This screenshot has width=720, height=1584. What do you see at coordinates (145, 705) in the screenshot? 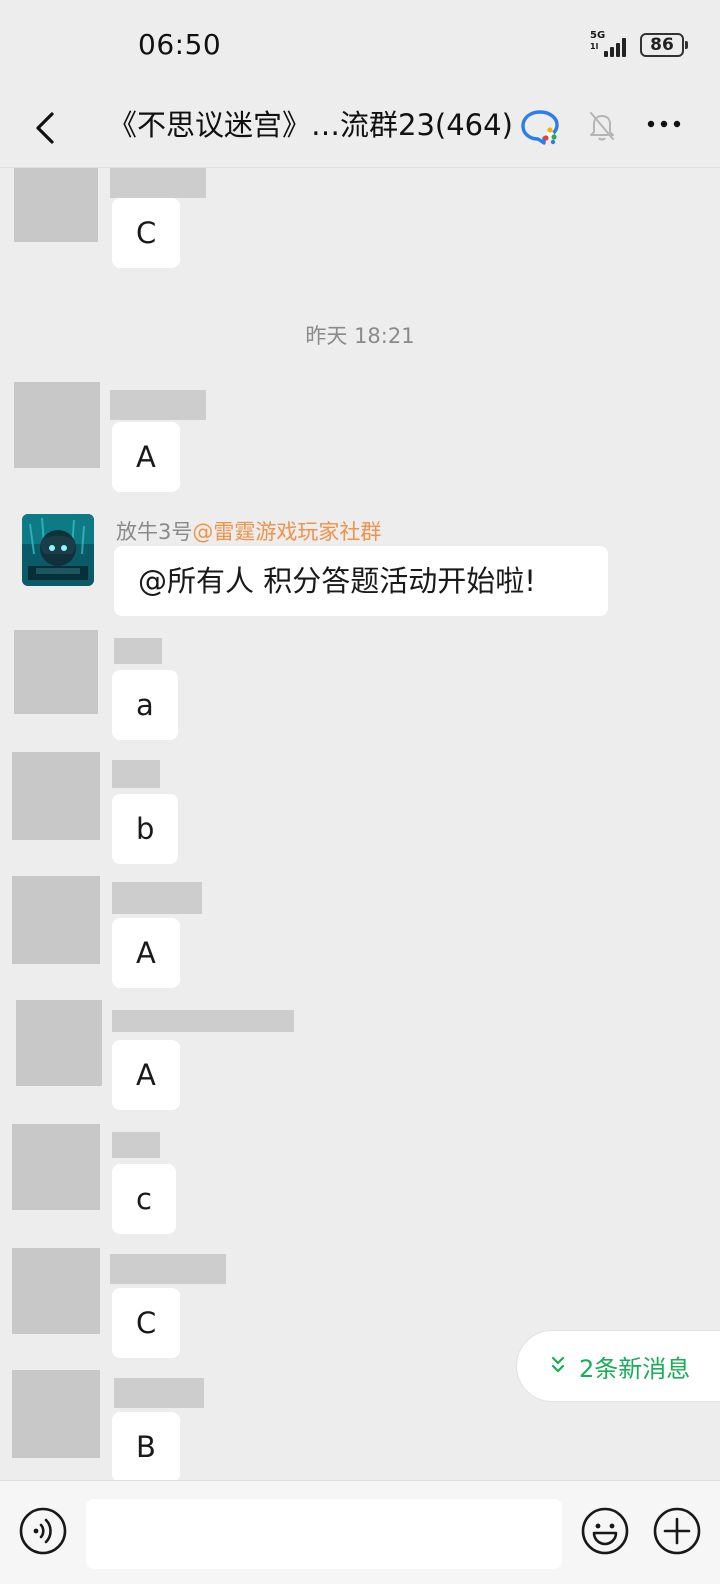
I see `message-bubble: a` at bounding box center [145, 705].